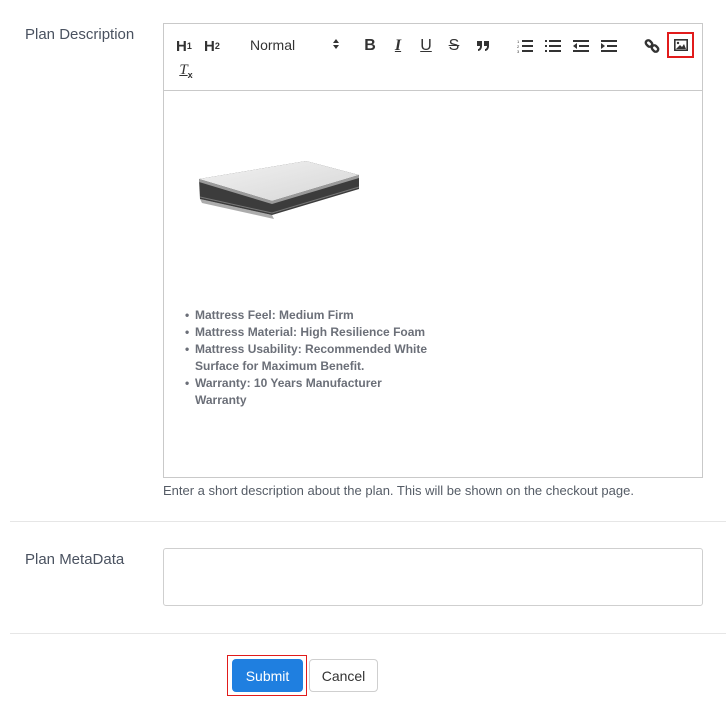 This screenshot has height=716, width=726. I want to click on underline-icon: U, so click(426, 45).